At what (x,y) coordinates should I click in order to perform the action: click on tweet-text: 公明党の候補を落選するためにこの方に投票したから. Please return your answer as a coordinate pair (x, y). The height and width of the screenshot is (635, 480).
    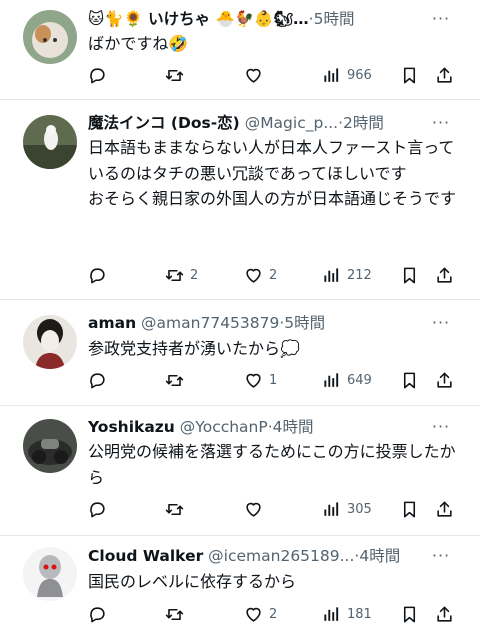
    Looking at the image, I should click on (272, 464).